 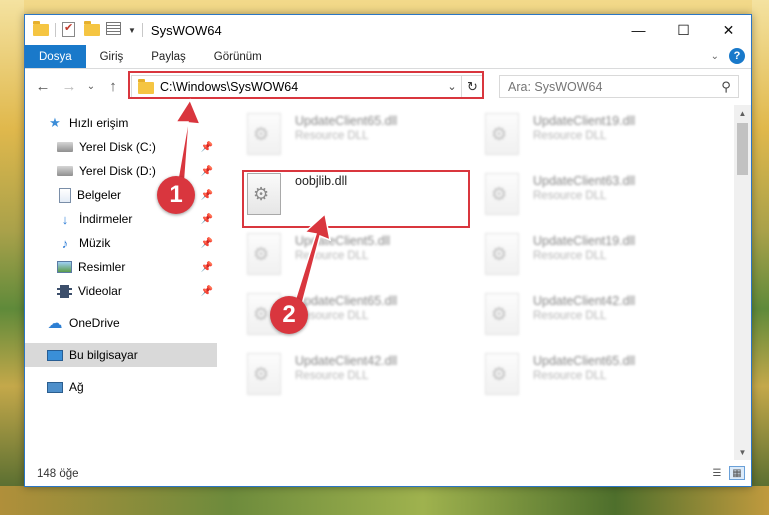 I want to click on scroll-up-arrow-icon: ▲, so click(x=742, y=113).